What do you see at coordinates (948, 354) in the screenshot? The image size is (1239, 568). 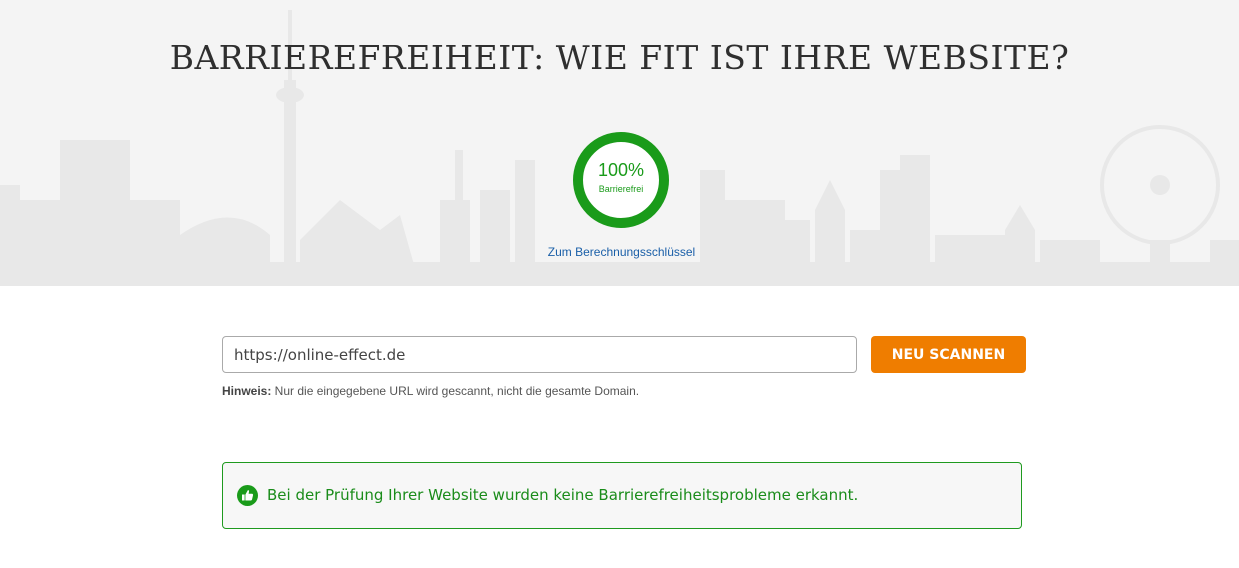 I see `rescan-button: NEU SCANNEN` at bounding box center [948, 354].